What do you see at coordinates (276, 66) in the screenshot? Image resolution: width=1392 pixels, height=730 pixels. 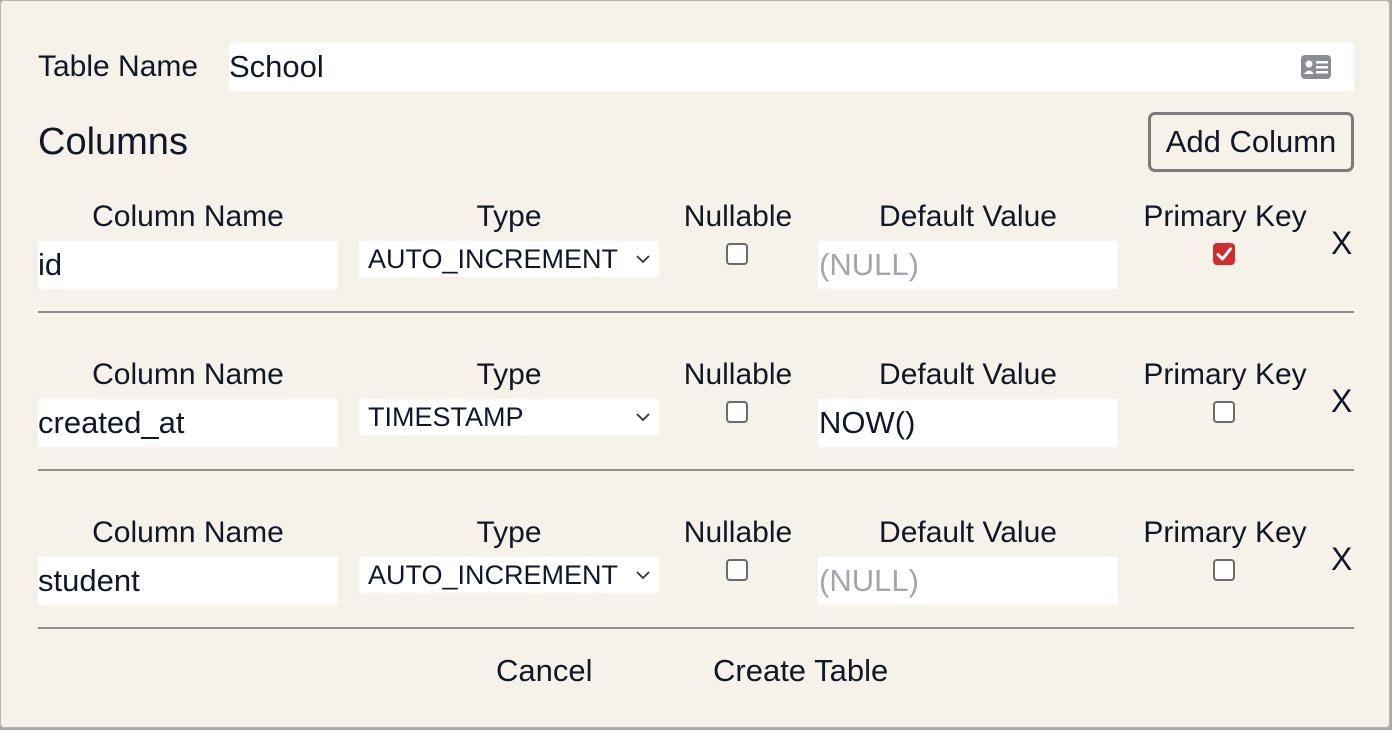 I see `table-name-value: School` at bounding box center [276, 66].